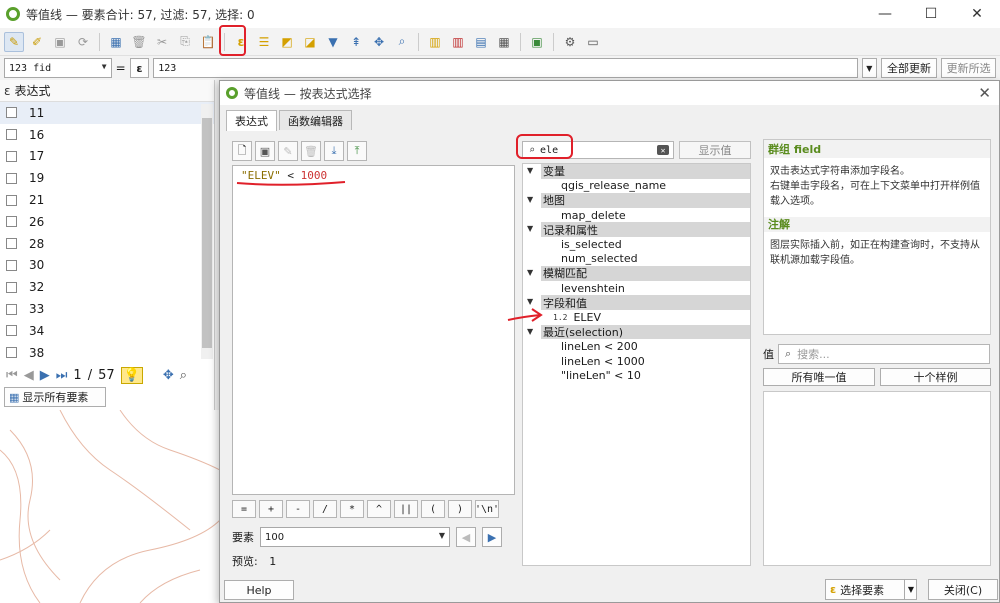  Describe the element at coordinates (402, 42) in the screenshot. I see `zoom-to-selected-icon: ⌕` at that location.